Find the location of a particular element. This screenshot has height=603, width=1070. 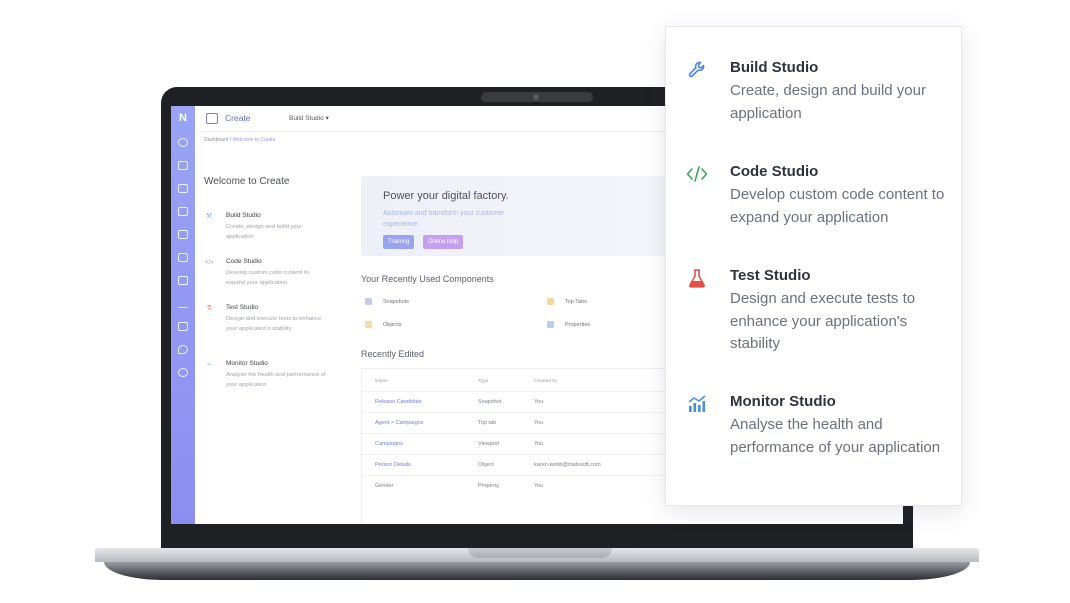

column-header-type: Type is located at coordinates (483, 381).